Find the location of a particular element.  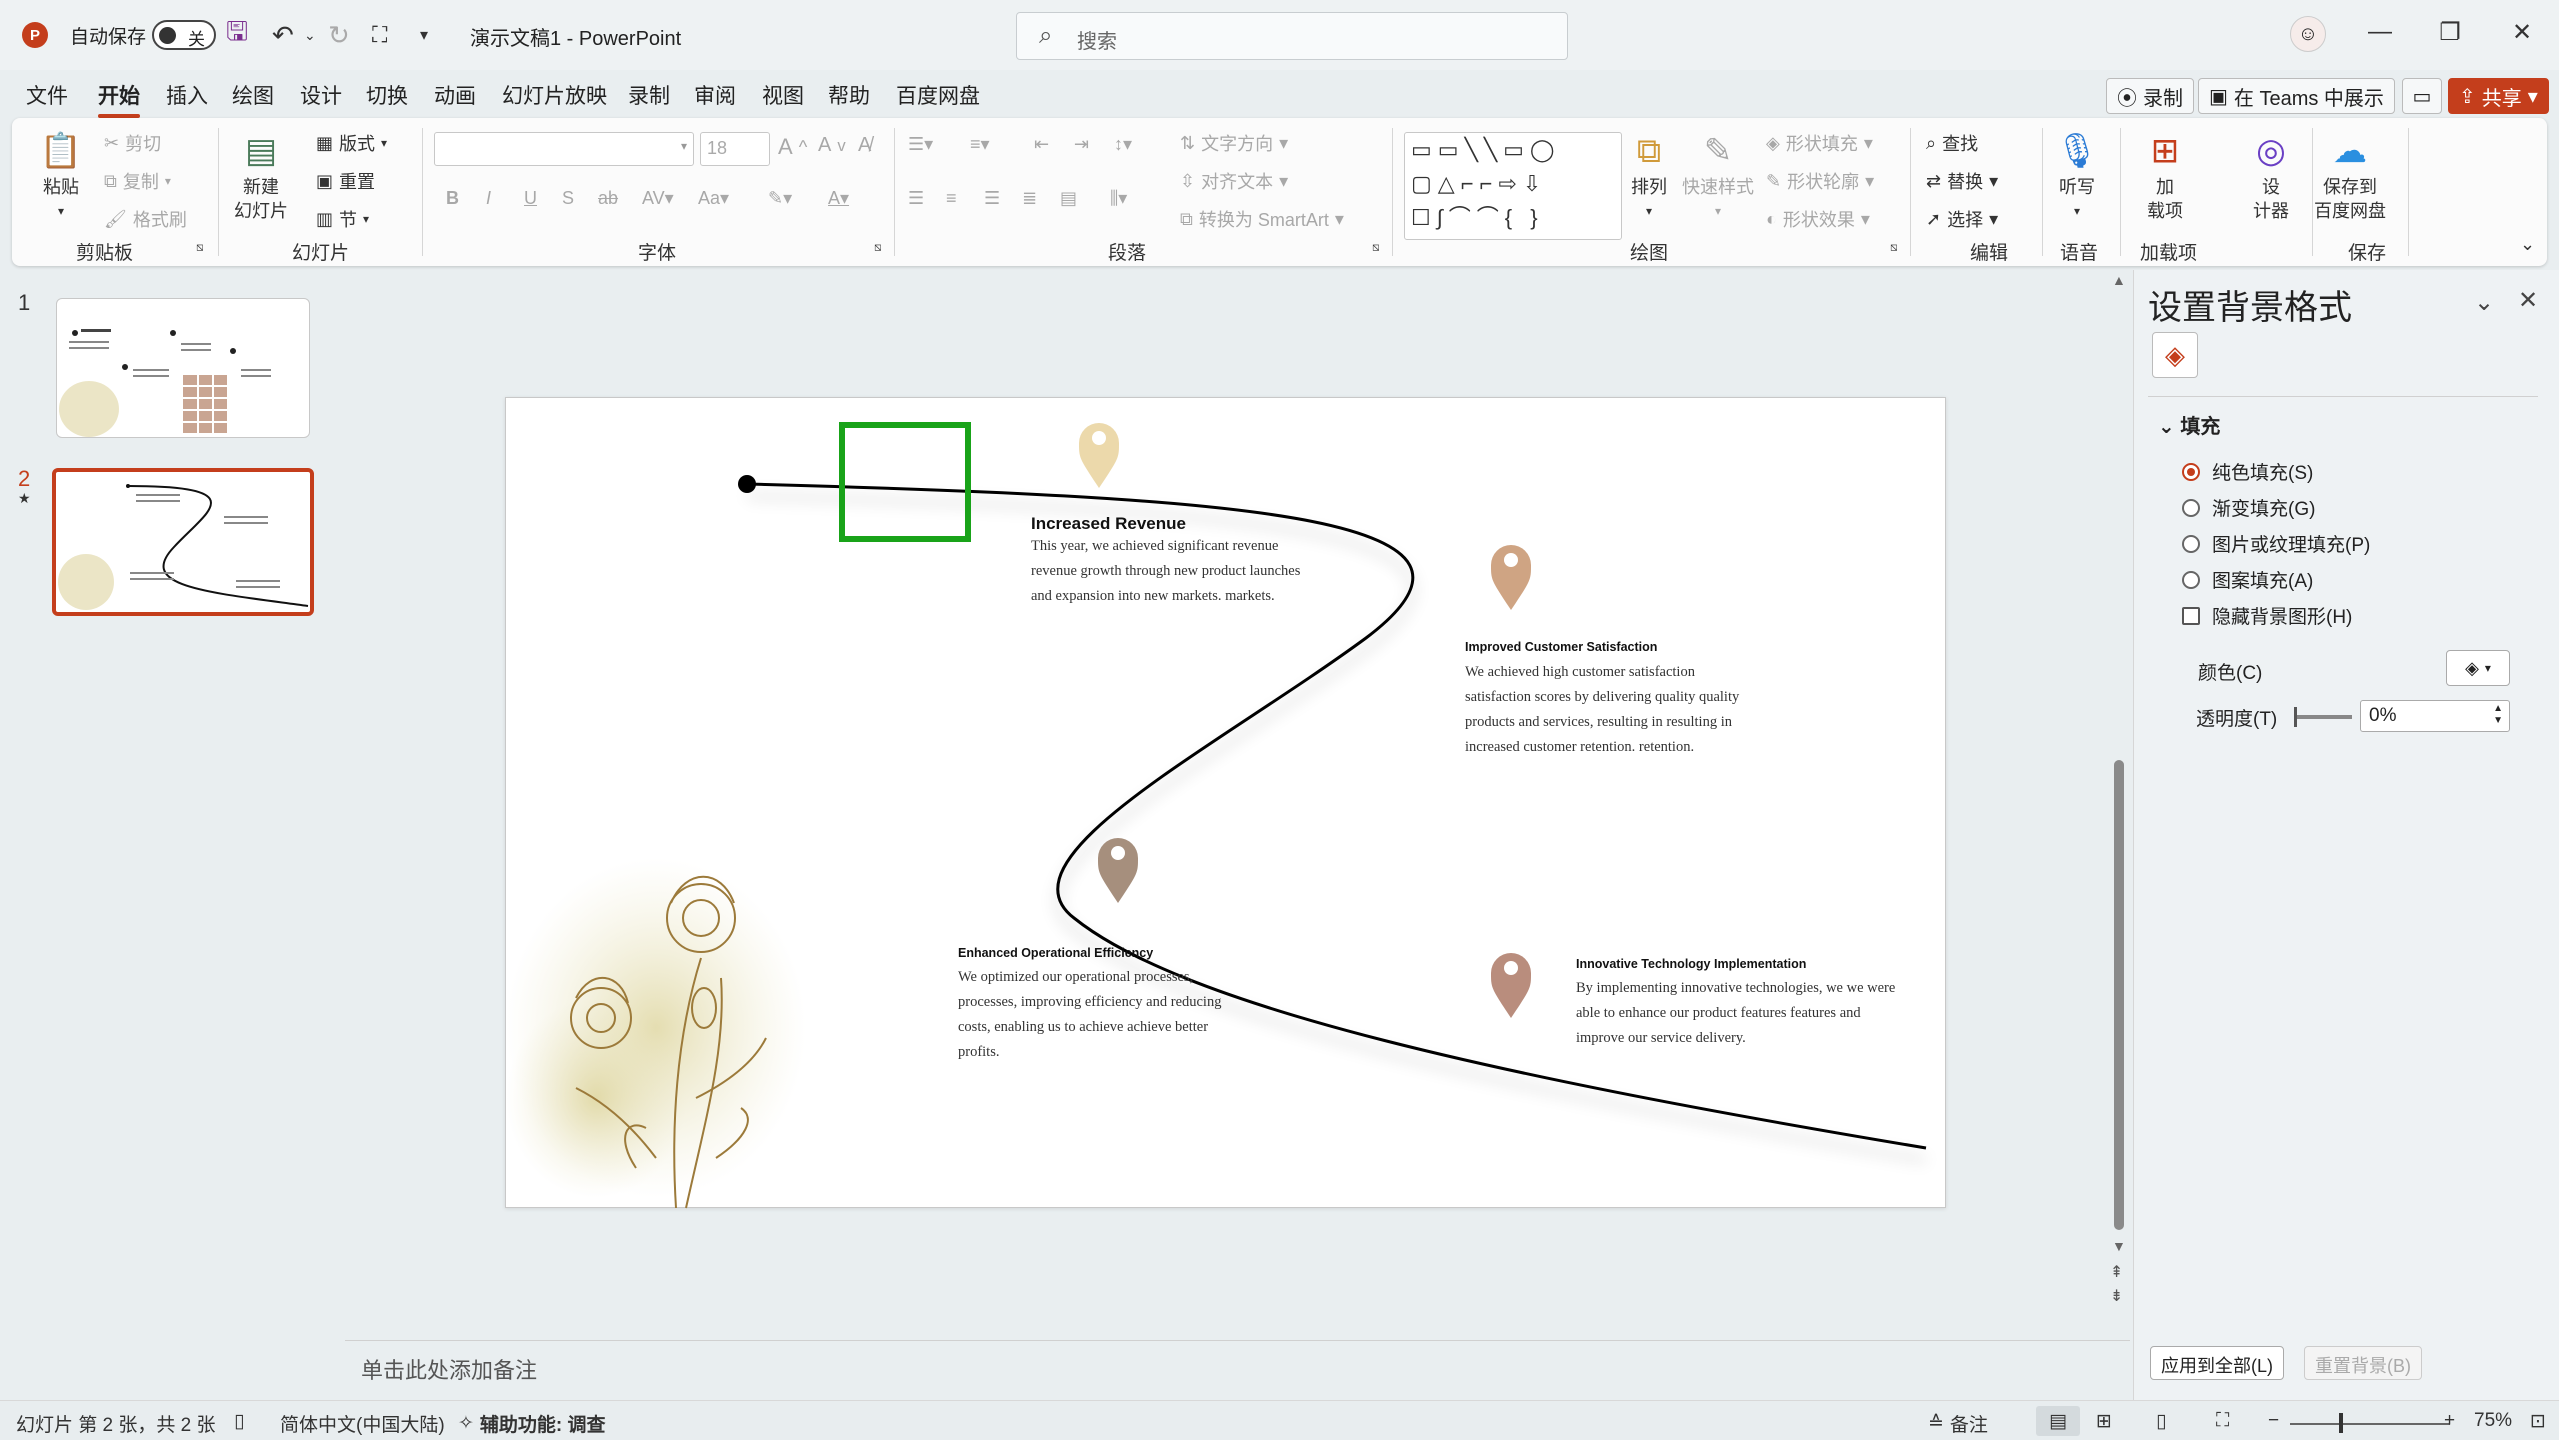

minimize-icon: — is located at coordinates (2380, 32).